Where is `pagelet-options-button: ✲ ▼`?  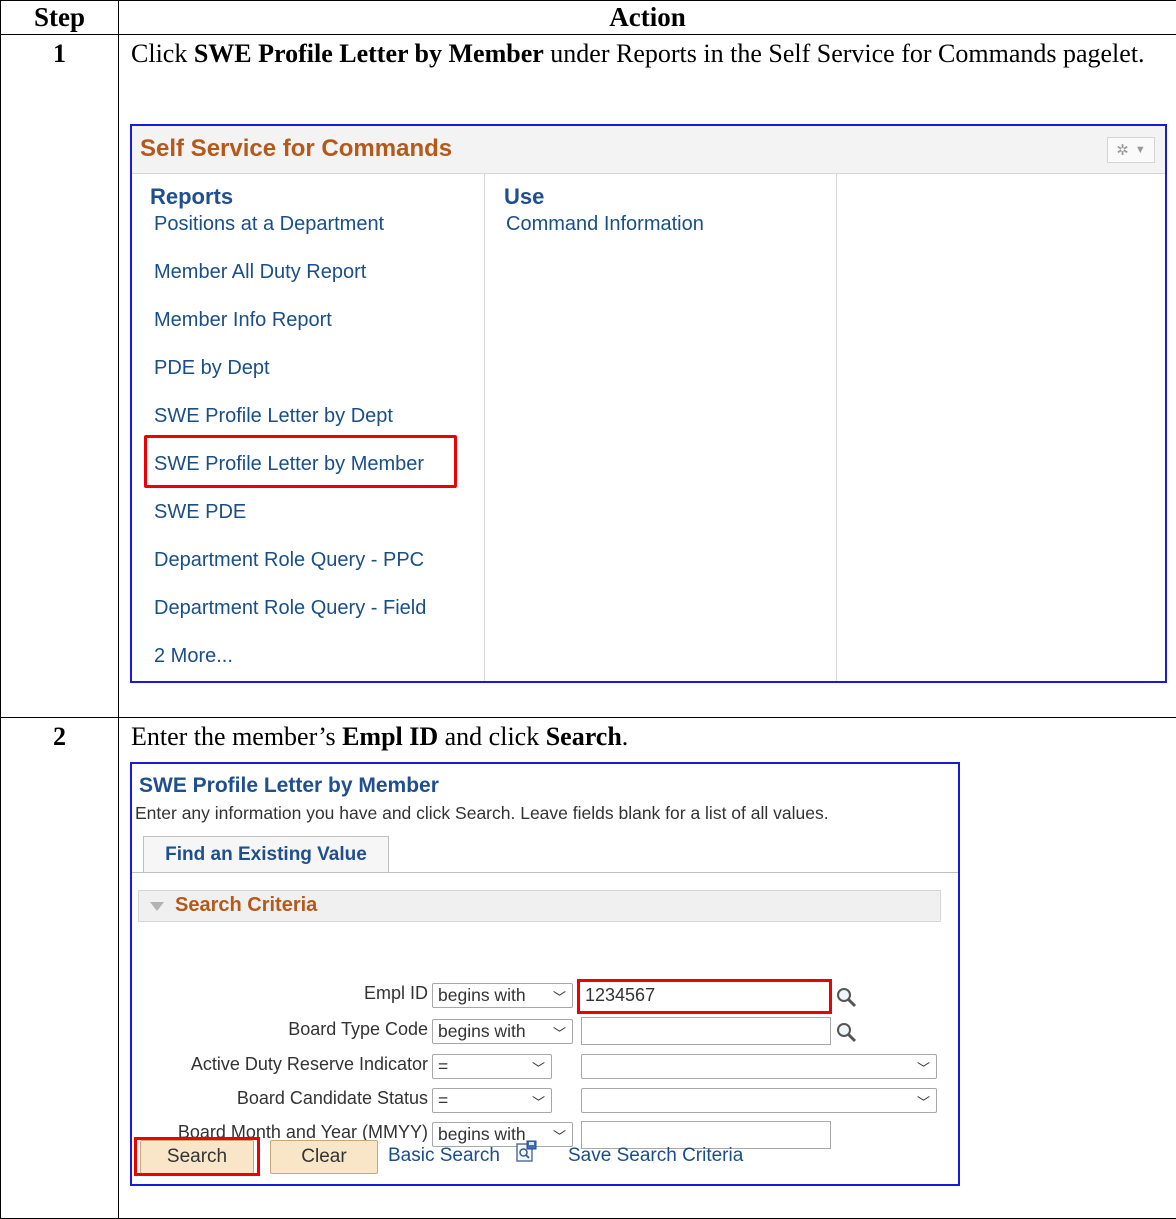 pagelet-options-button: ✲ ▼ is located at coordinates (1131, 150).